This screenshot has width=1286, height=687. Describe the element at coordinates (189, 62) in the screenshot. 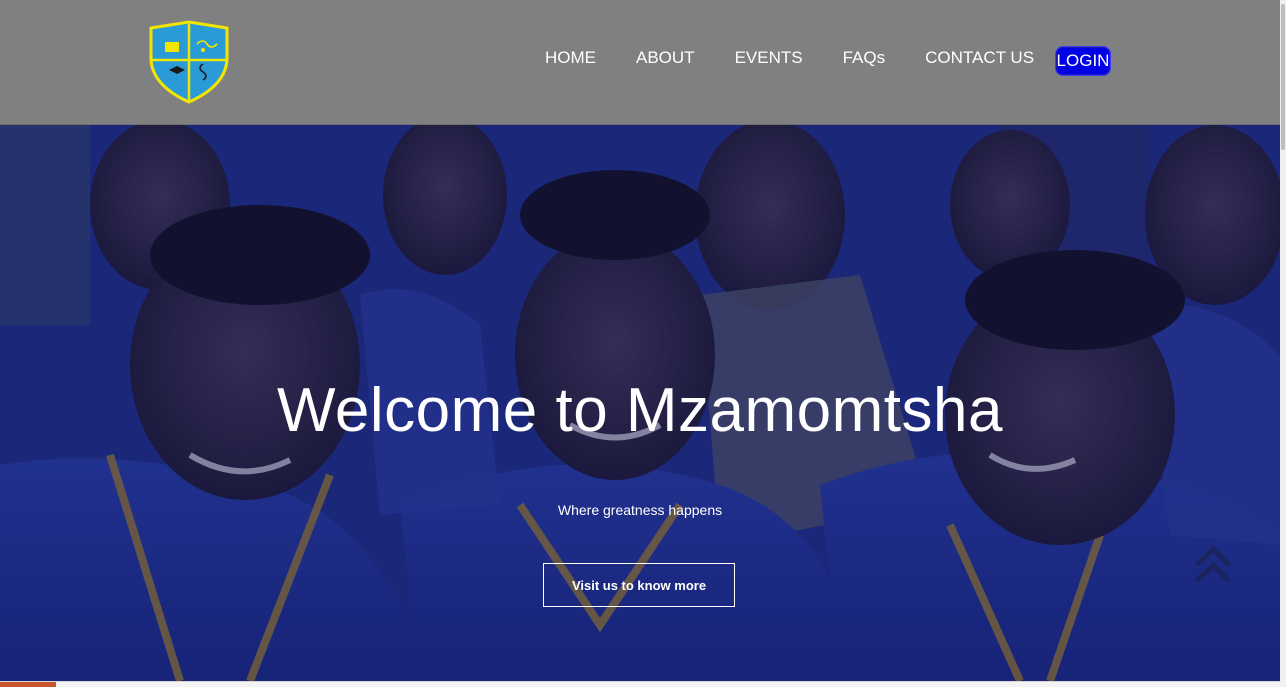

I see `school-crest-icon` at that location.